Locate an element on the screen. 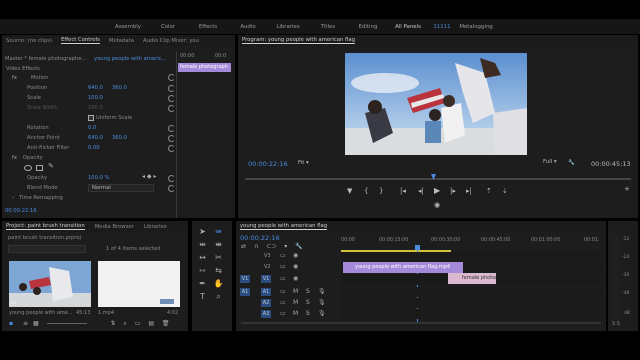 This screenshot has width=640, height=360. quality-dropdown: Full ▾ is located at coordinates (550, 162).